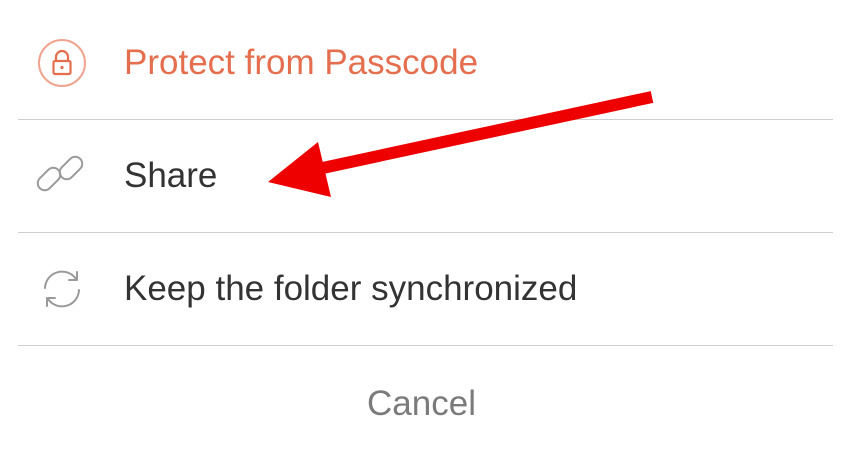  I want to click on share-label: Share, so click(171, 175).